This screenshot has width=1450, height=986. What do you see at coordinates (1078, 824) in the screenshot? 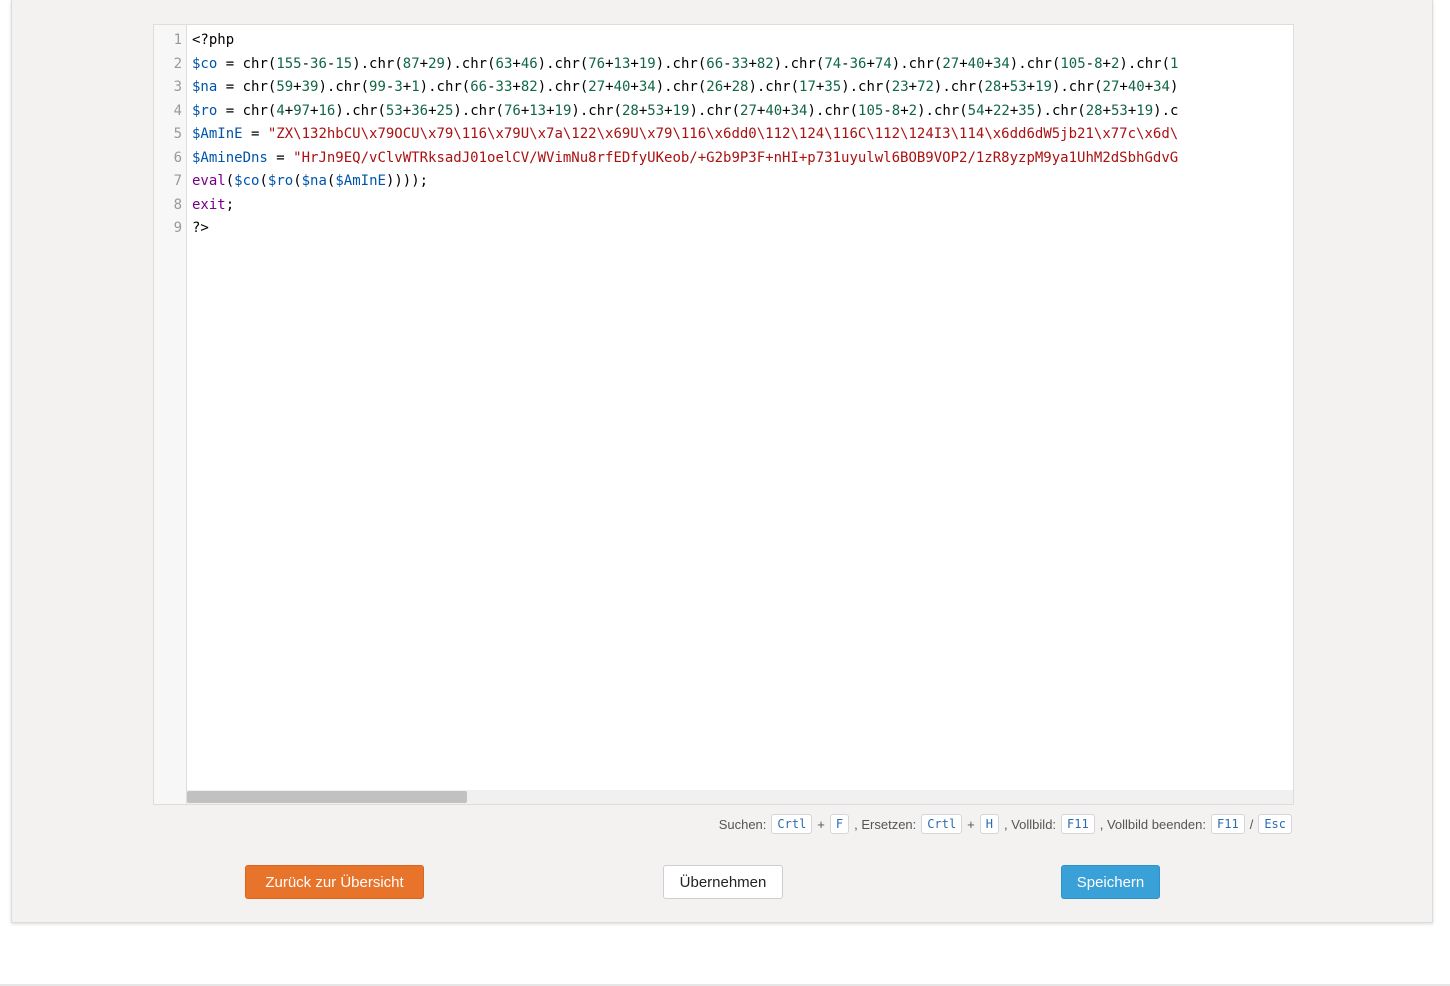
I see `key-f11: F11` at bounding box center [1078, 824].